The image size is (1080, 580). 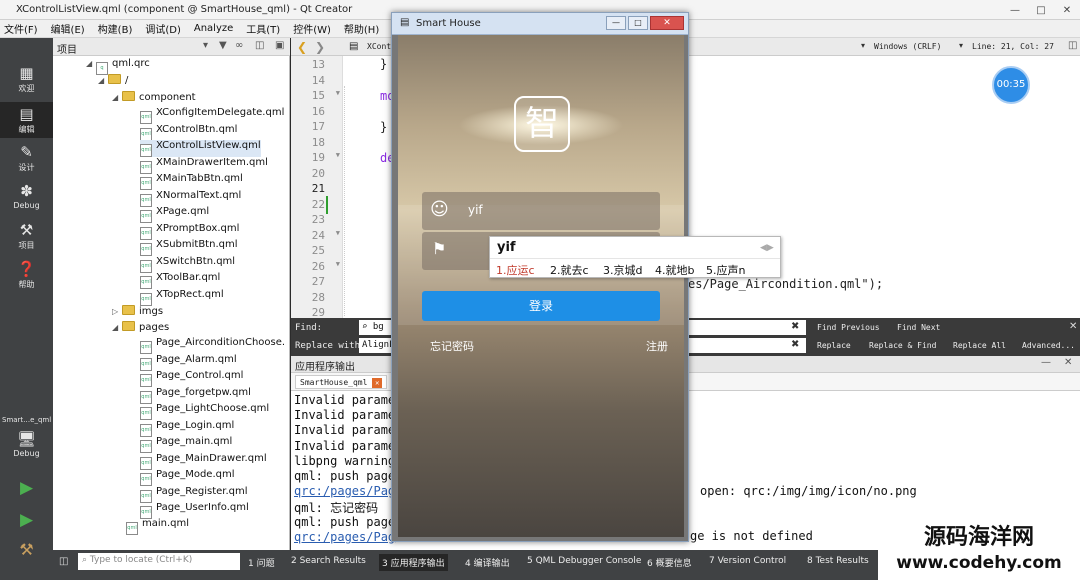 I want to click on clear-replace-icon: ✖, so click(x=795, y=344).